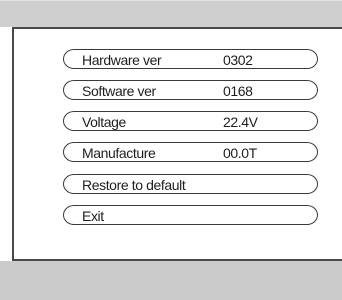  Describe the element at coordinates (104, 122) in the screenshot. I see `voltage-label: Voltage` at that location.